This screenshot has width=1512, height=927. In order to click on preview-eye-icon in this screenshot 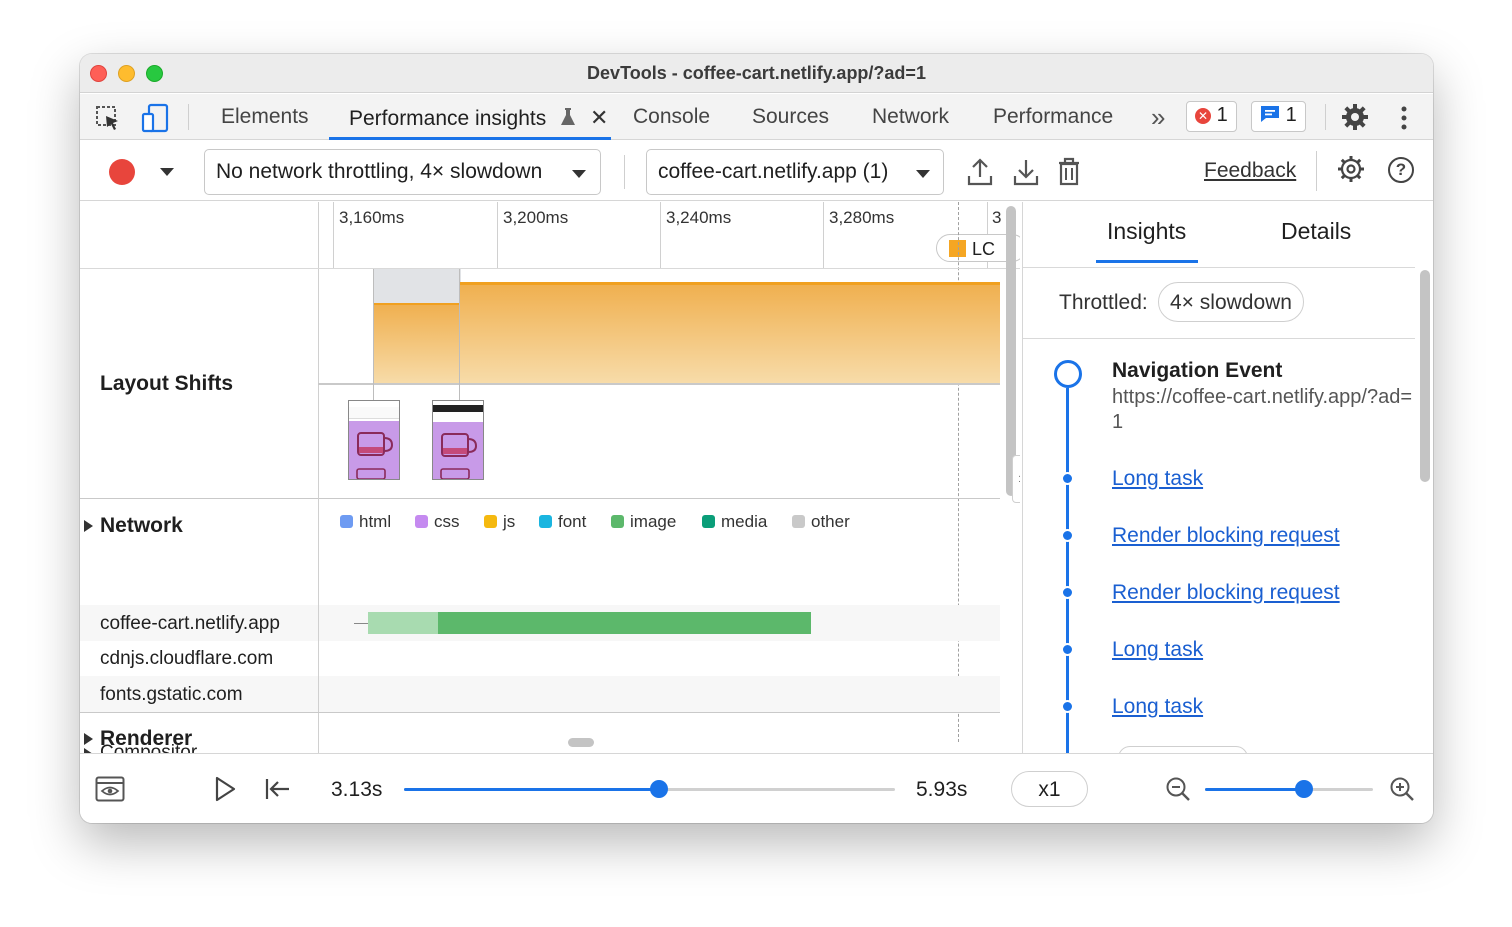, I will do `click(110, 791)`.